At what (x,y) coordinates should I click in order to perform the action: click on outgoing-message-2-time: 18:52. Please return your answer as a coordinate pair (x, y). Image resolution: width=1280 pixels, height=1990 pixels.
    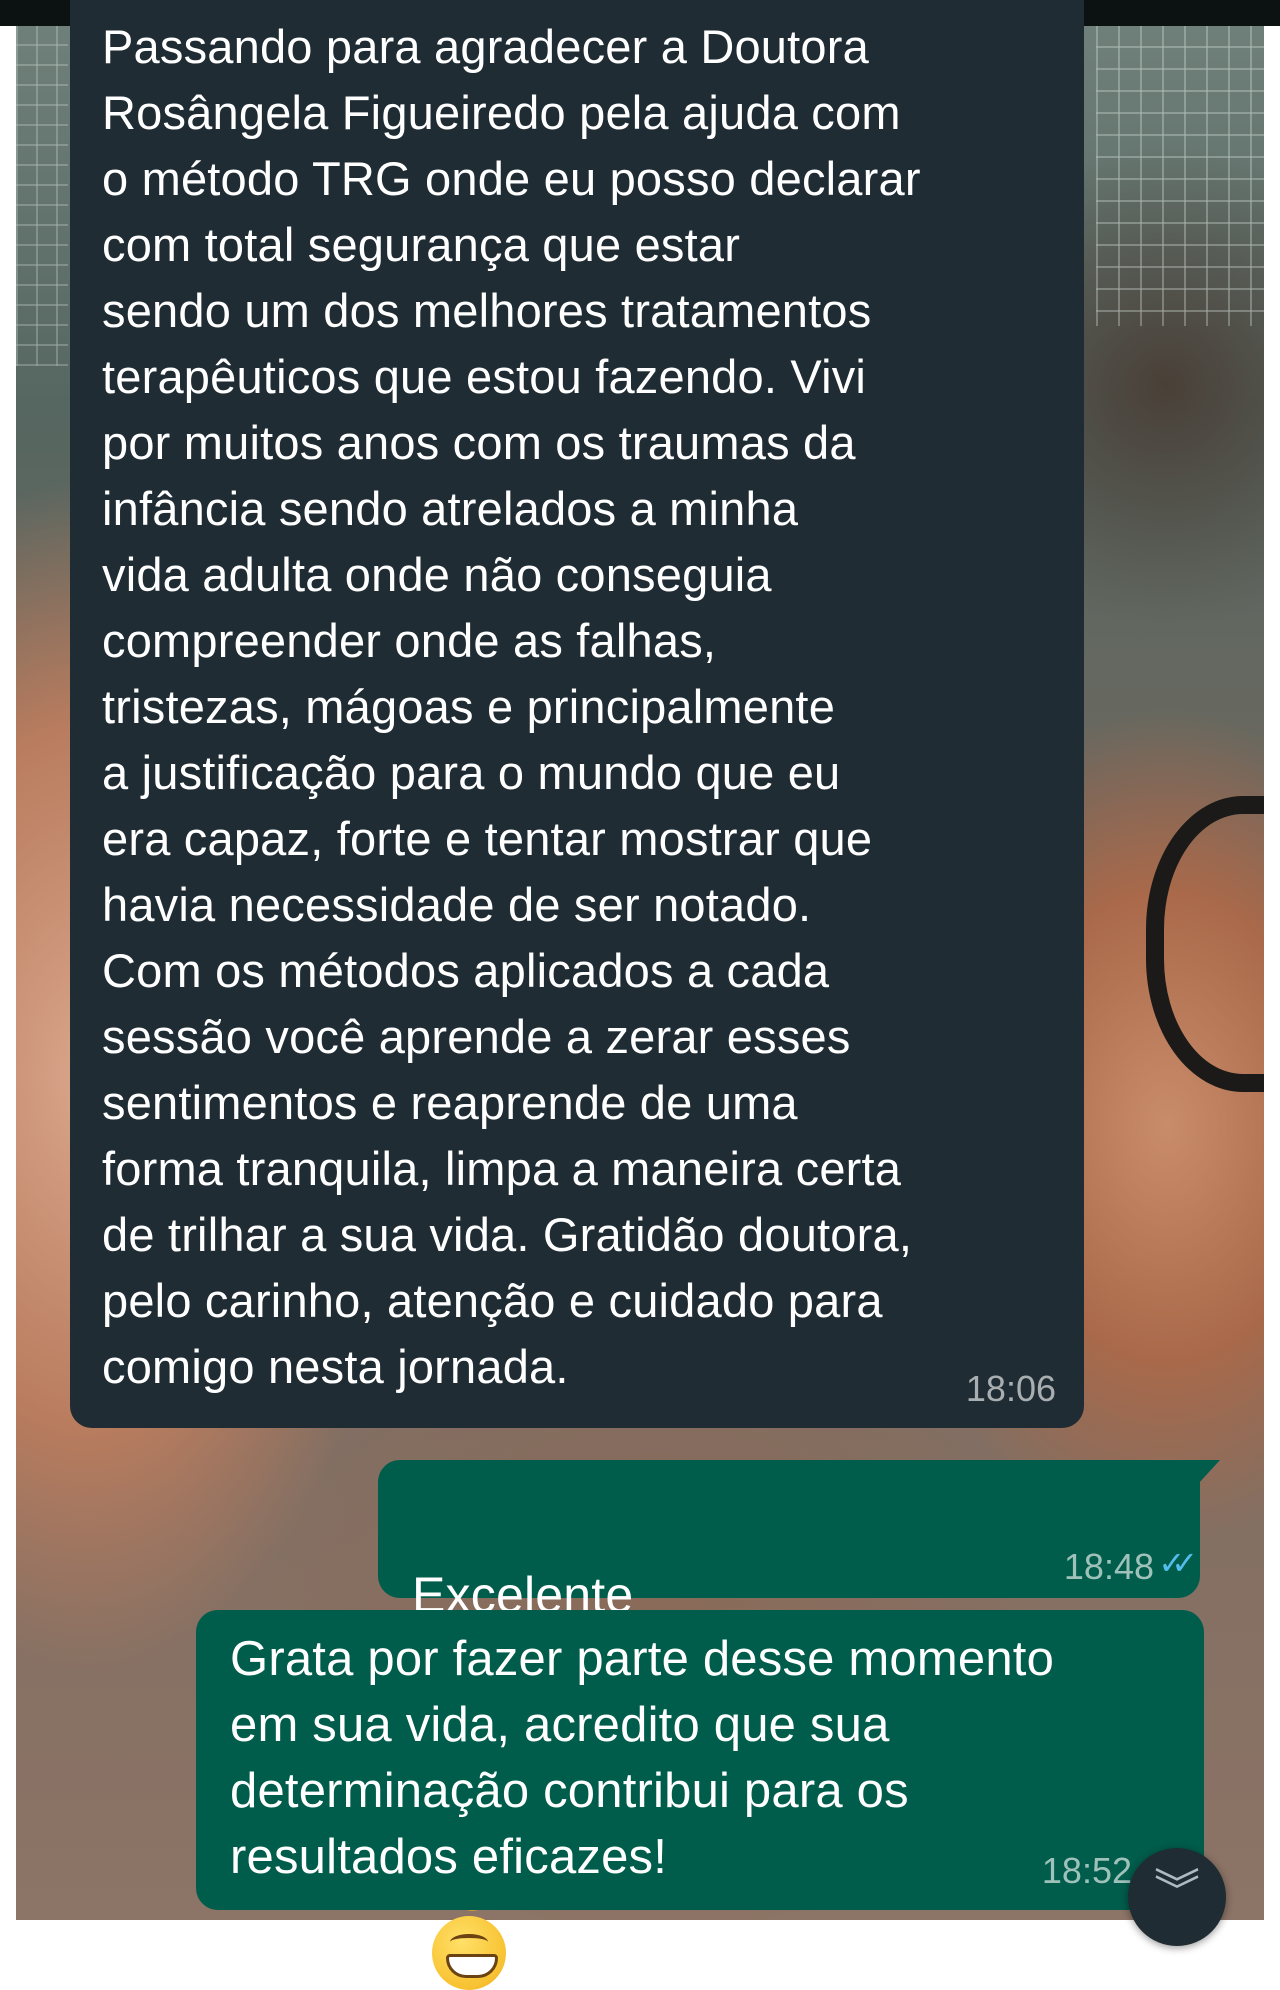
    Looking at the image, I should click on (1086, 1870).